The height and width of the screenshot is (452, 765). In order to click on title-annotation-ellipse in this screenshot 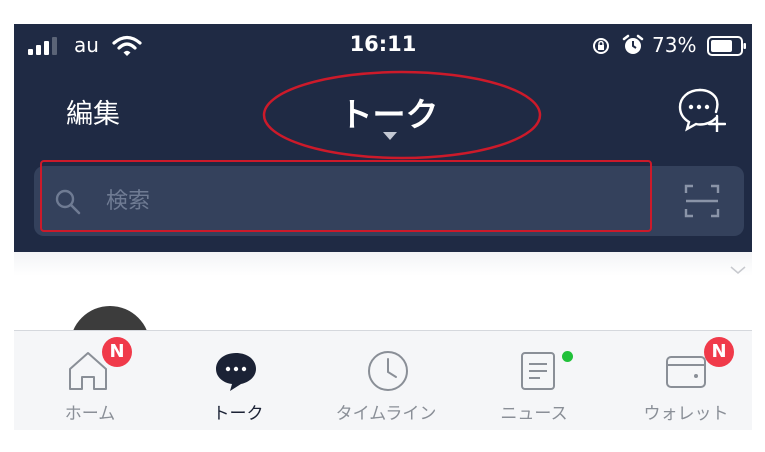, I will do `click(402, 115)`.